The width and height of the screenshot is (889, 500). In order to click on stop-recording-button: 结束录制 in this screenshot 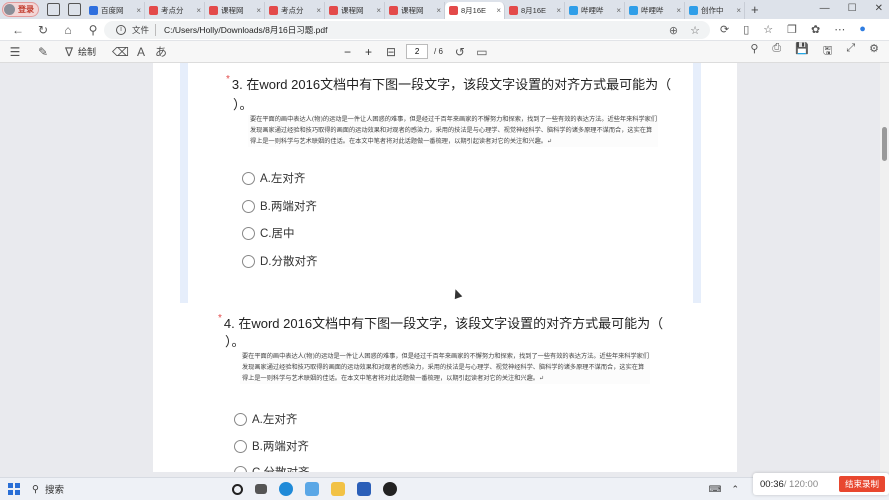, I will do `click(862, 484)`.